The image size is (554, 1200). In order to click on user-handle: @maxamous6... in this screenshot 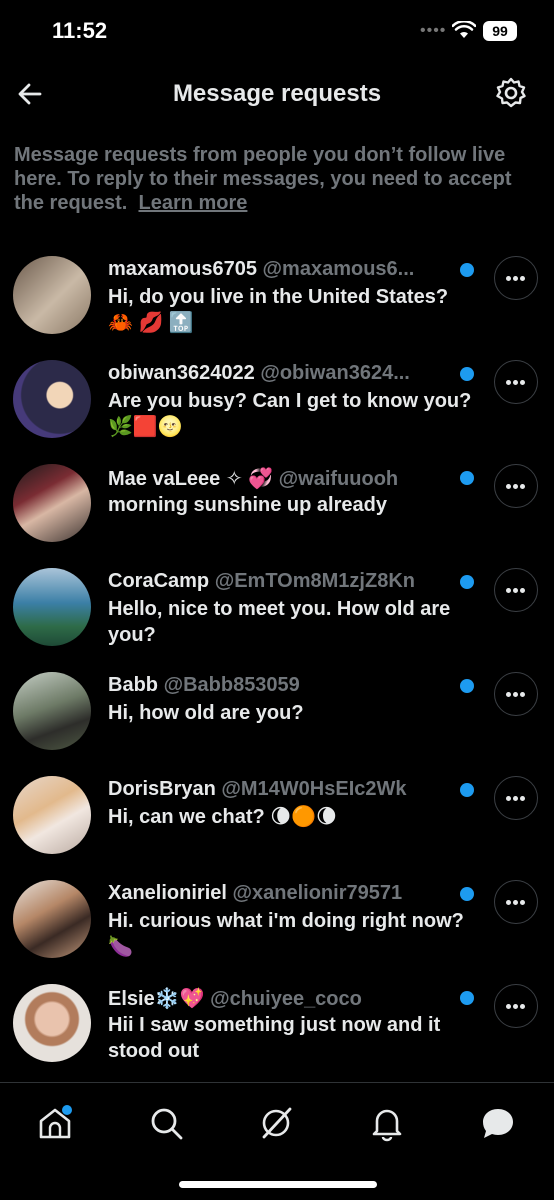, I will do `click(338, 269)`.